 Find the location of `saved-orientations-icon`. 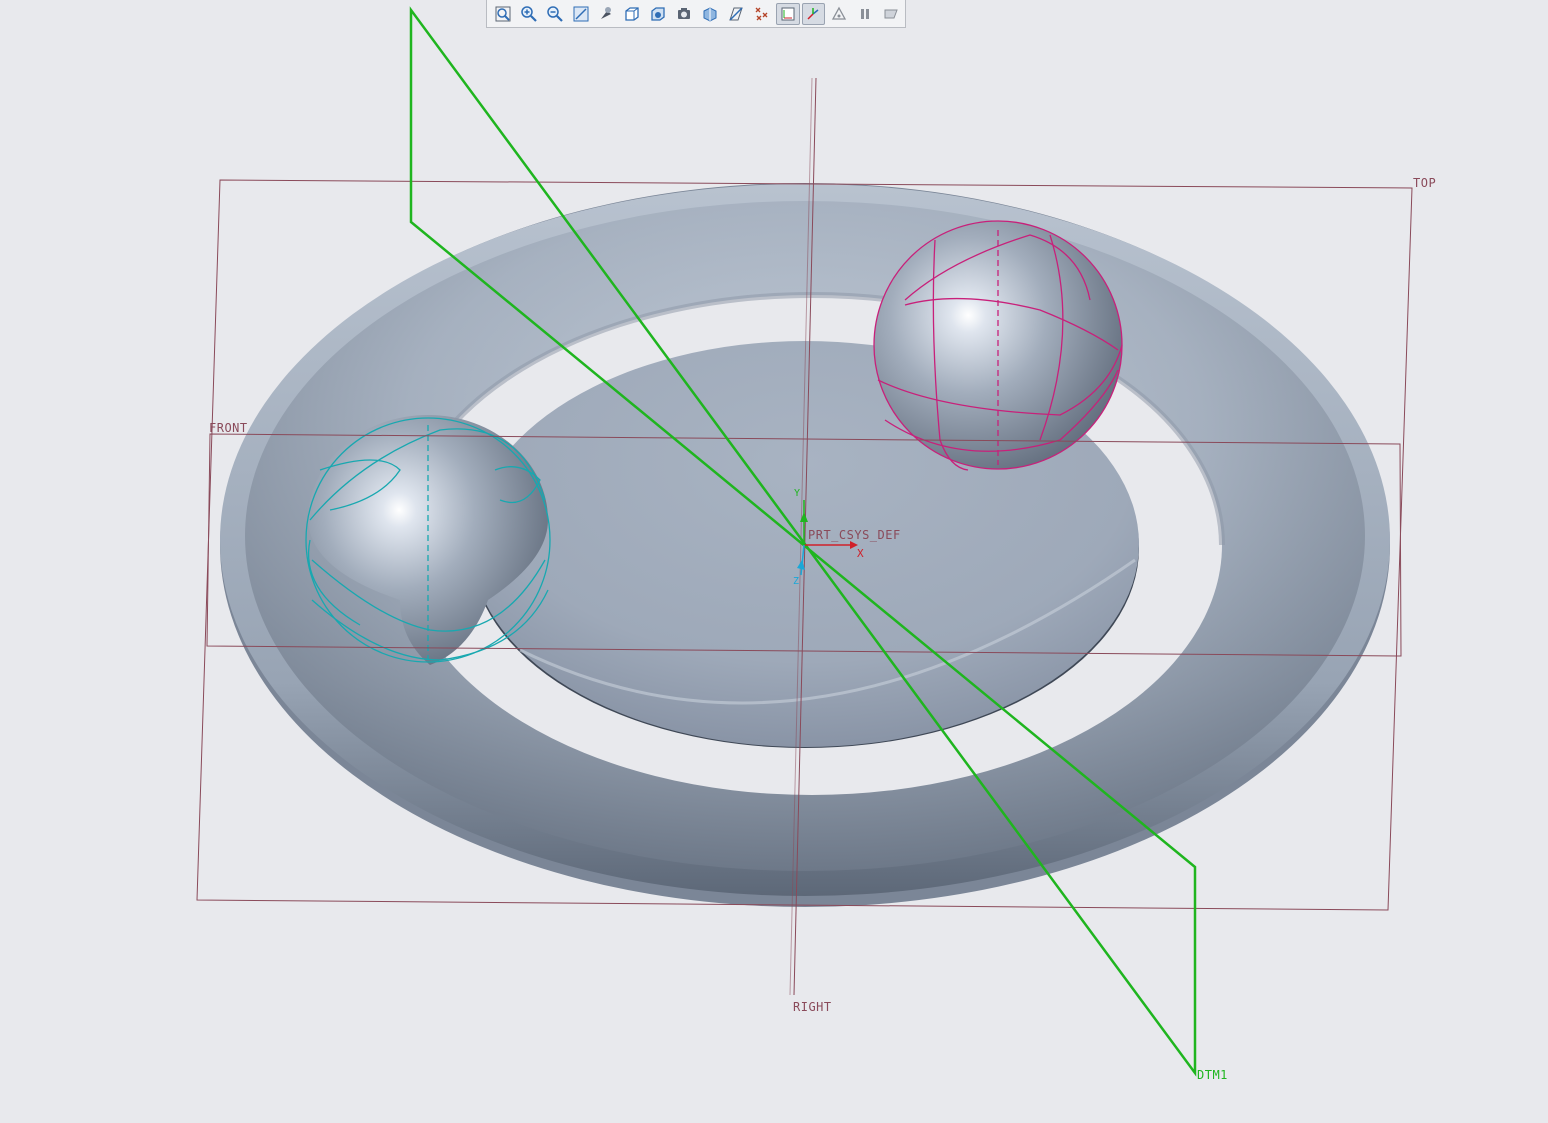

saved-orientations-icon is located at coordinates (632, 13).